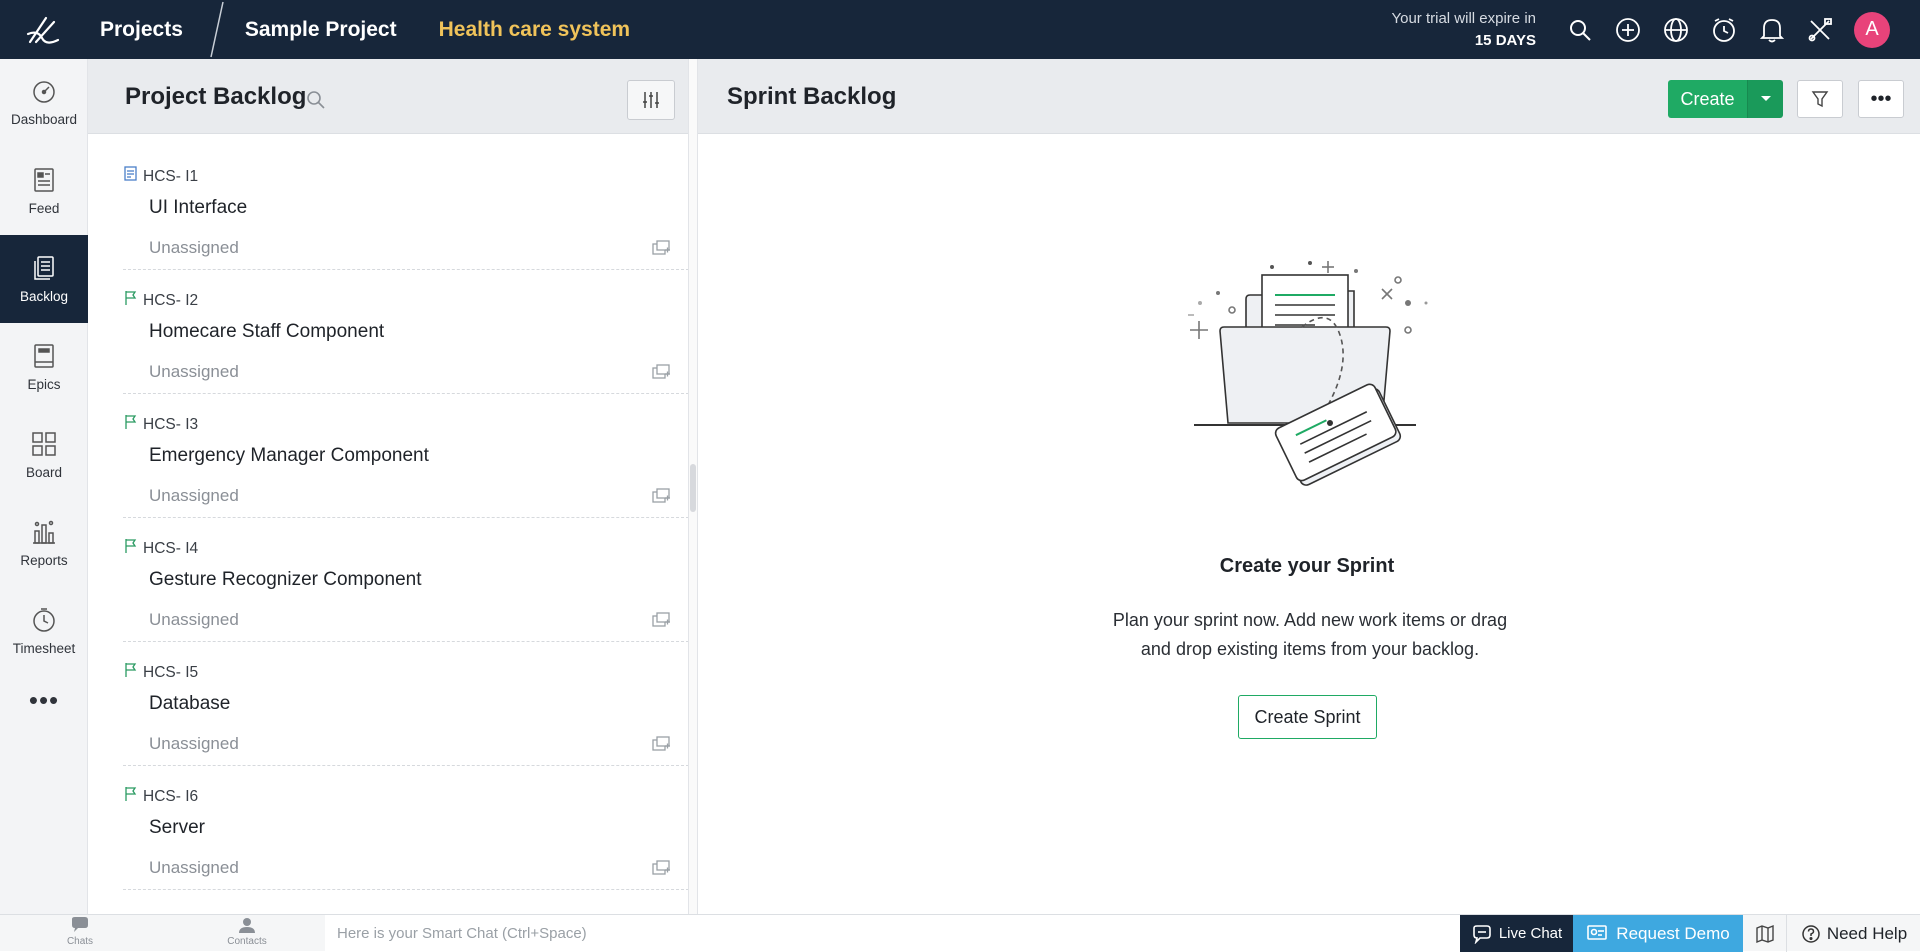  What do you see at coordinates (44, 472) in the screenshot?
I see `nav-label: Board` at bounding box center [44, 472].